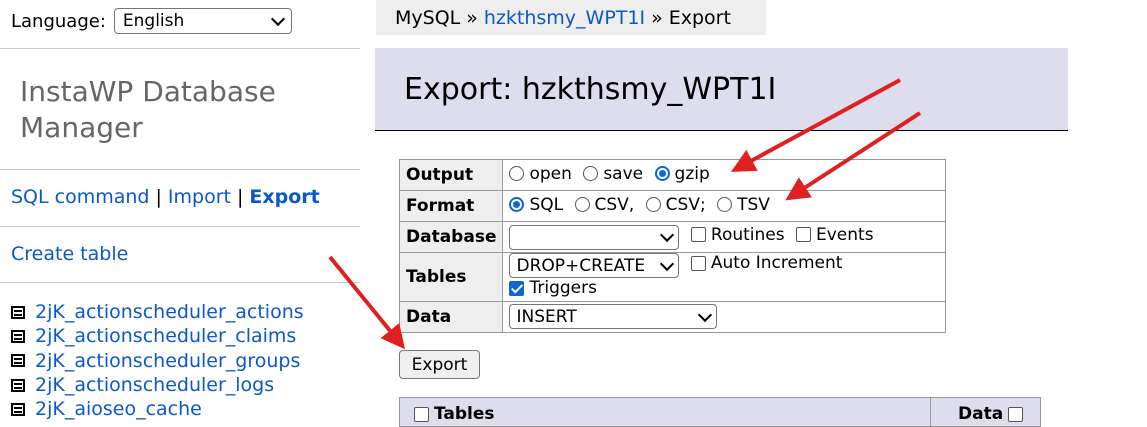 The width and height of the screenshot is (1147, 427). I want to click on page-header: Export: hzkthsmy_WPT1I, so click(721, 89).